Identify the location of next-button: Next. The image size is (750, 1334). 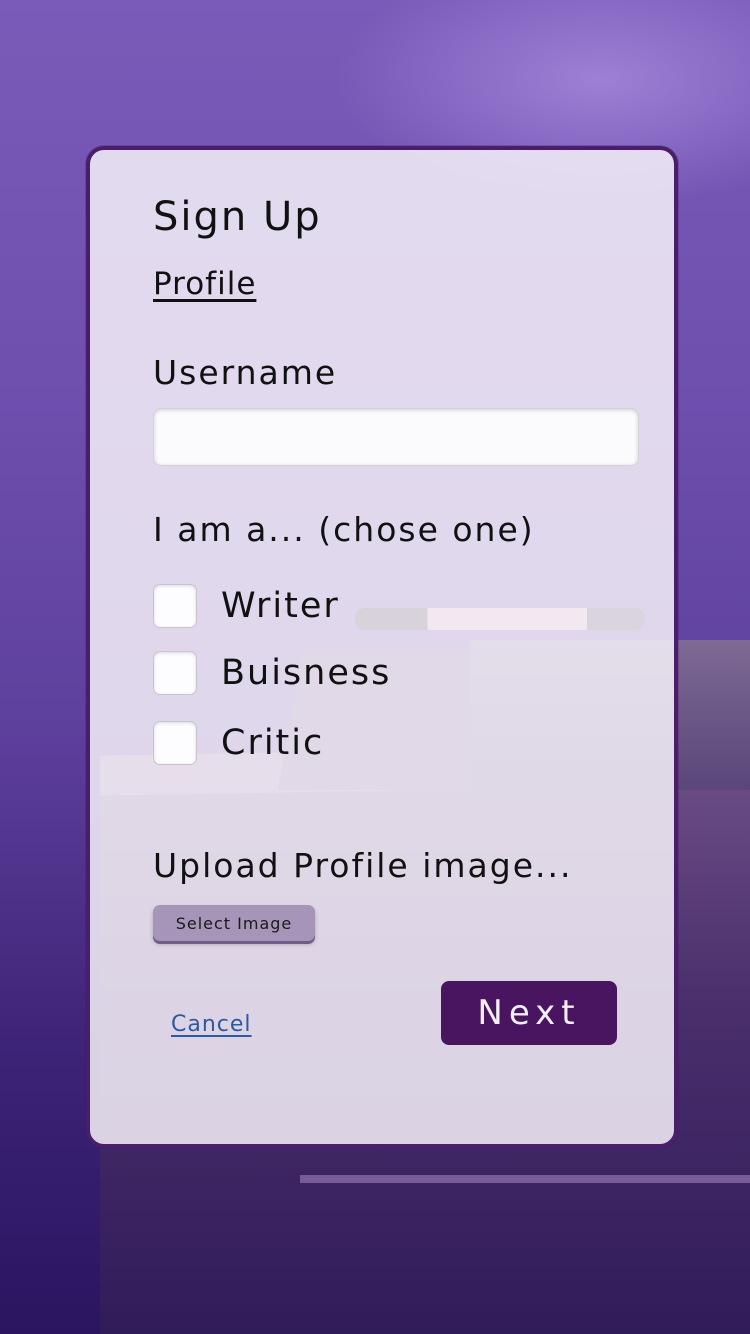
(529, 1013).